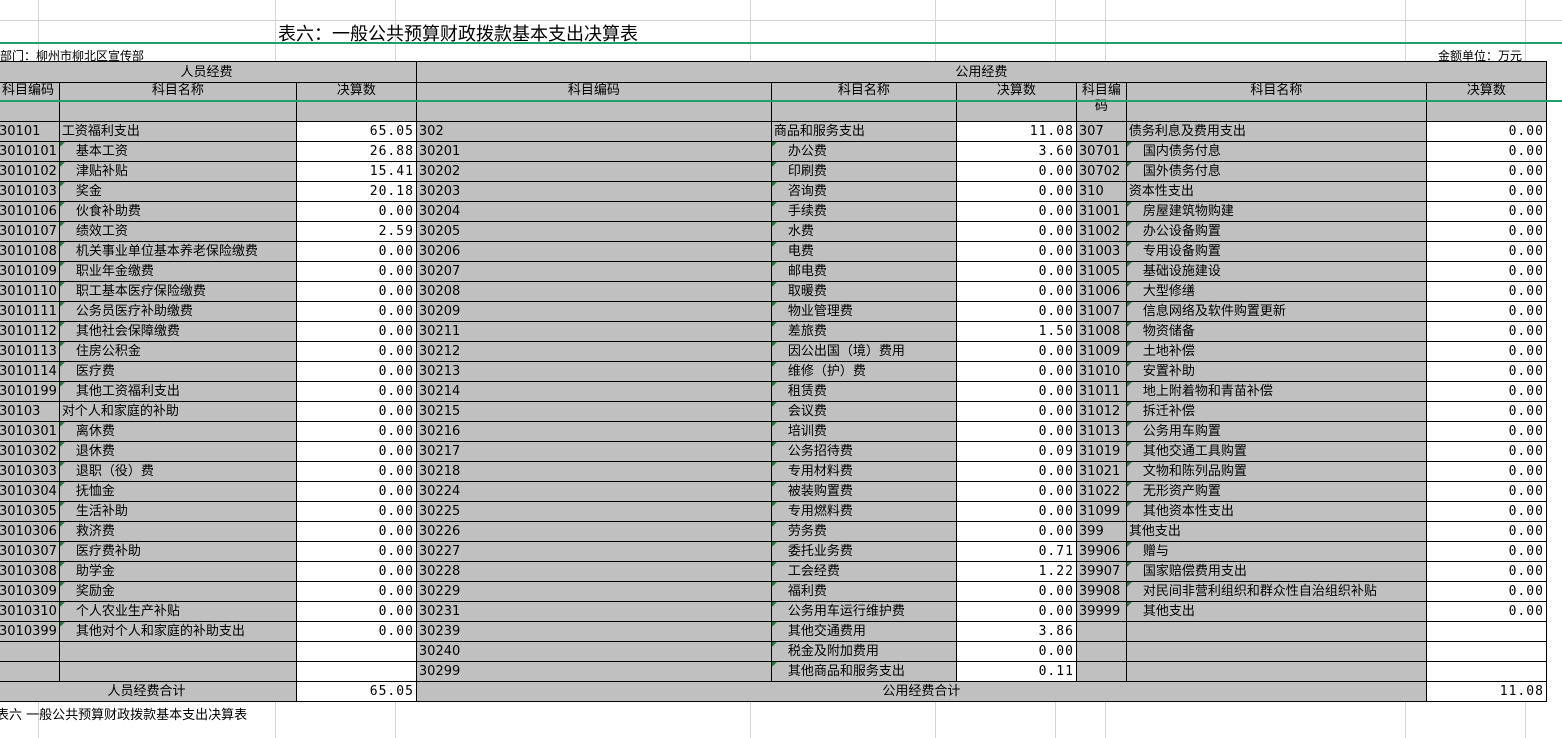 Image resolution: width=1562 pixels, height=738 pixels. I want to click on code-cell: 30226, so click(593, 531).